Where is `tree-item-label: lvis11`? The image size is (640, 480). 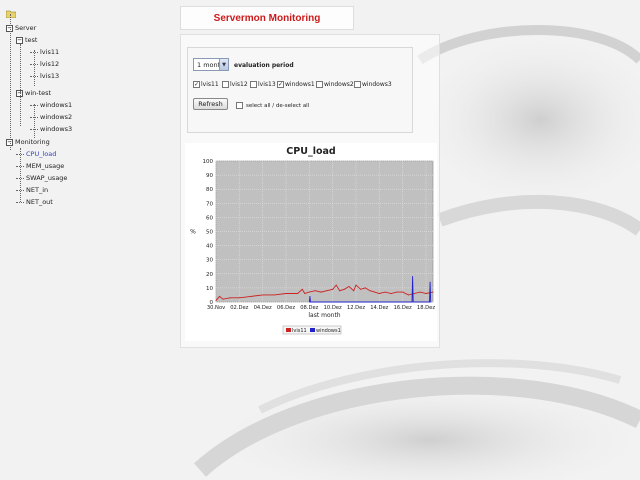 tree-item-label: lvis11 is located at coordinates (50, 52).